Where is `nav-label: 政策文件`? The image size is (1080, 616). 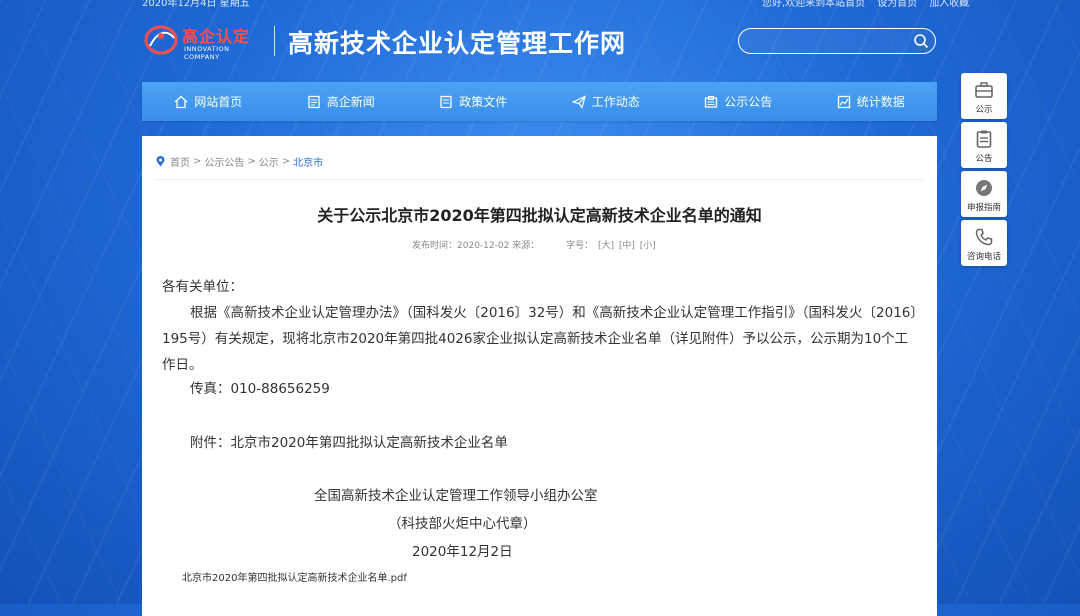
nav-label: 政策文件 is located at coordinates (483, 102).